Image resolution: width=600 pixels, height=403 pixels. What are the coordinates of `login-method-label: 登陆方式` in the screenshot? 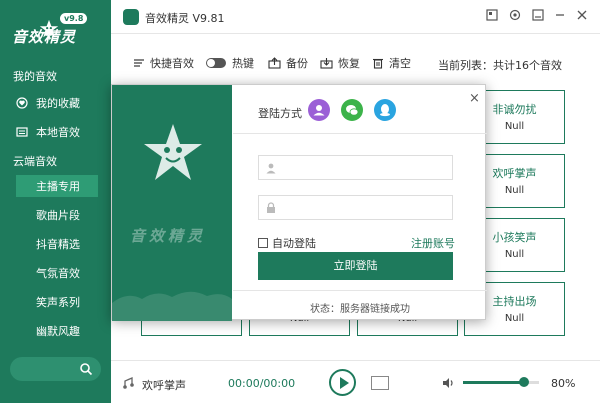 It's located at (280, 113).